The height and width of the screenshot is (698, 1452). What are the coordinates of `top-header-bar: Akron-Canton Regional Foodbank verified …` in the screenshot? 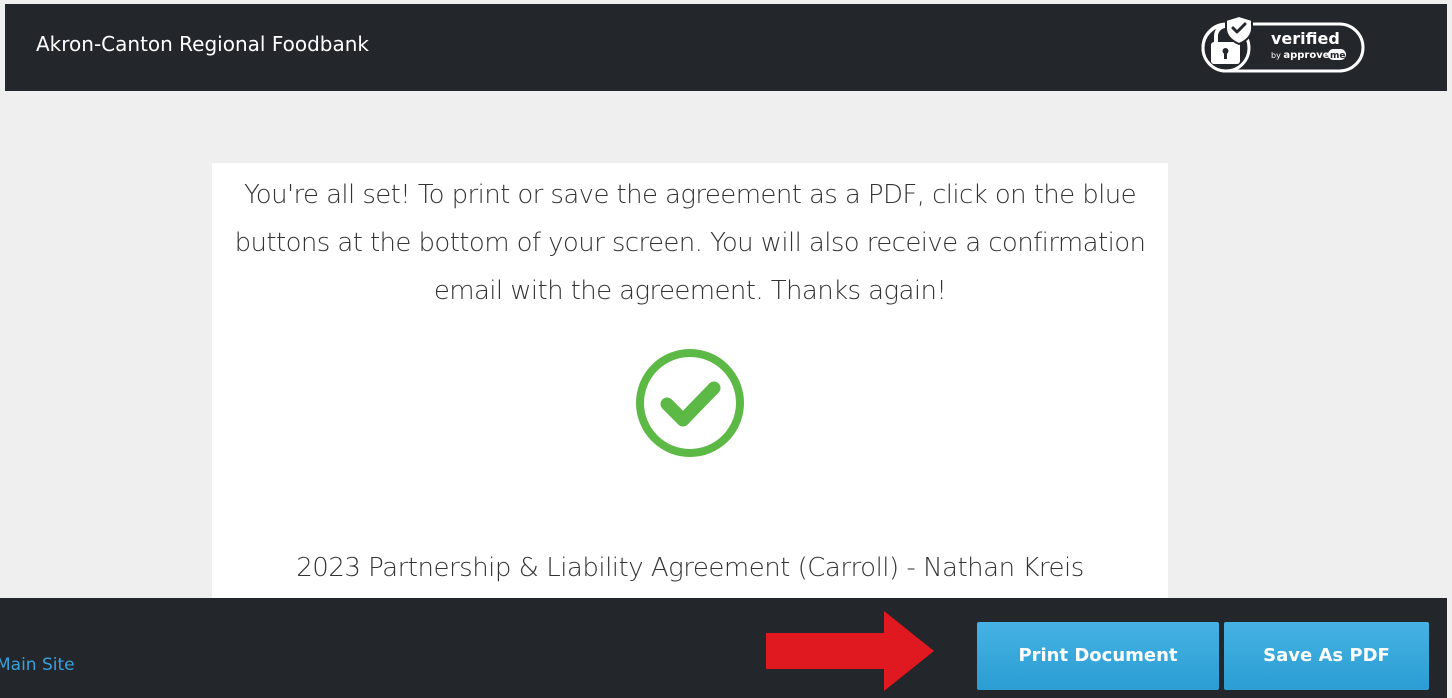 It's located at (726, 47).